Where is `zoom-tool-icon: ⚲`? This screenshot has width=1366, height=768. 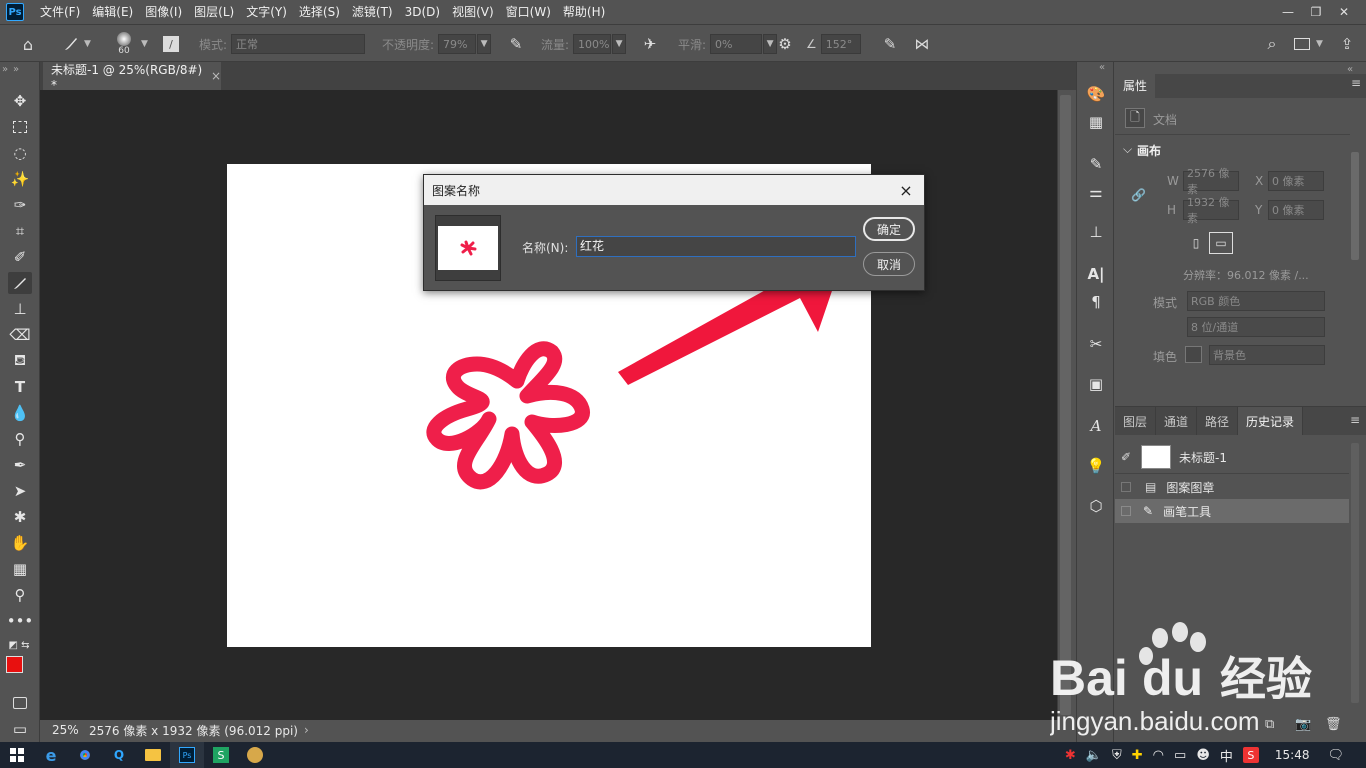
zoom-tool-icon: ⚲ is located at coordinates (20, 595).